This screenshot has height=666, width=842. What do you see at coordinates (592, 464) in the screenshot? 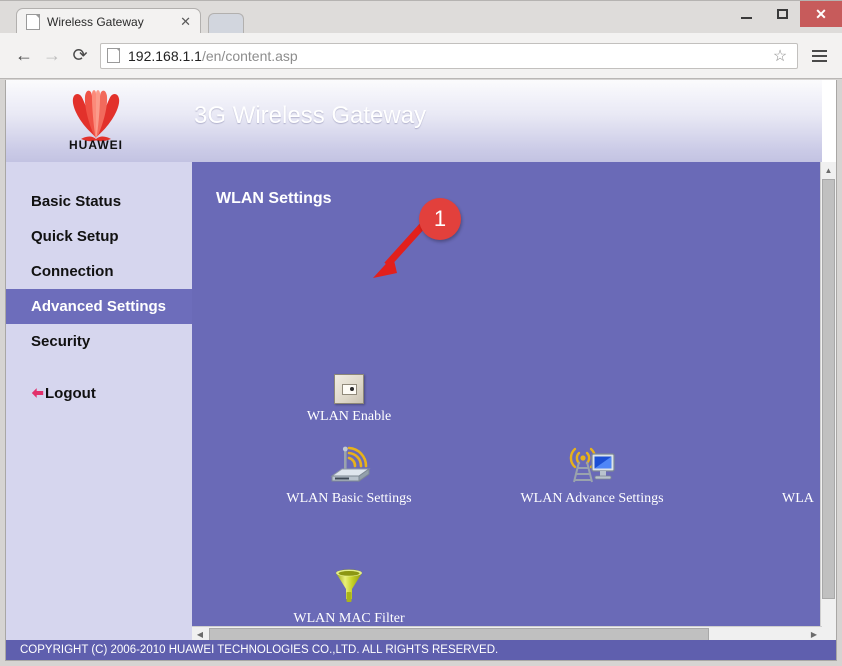
I see `antenna-monitor-icon` at bounding box center [592, 464].